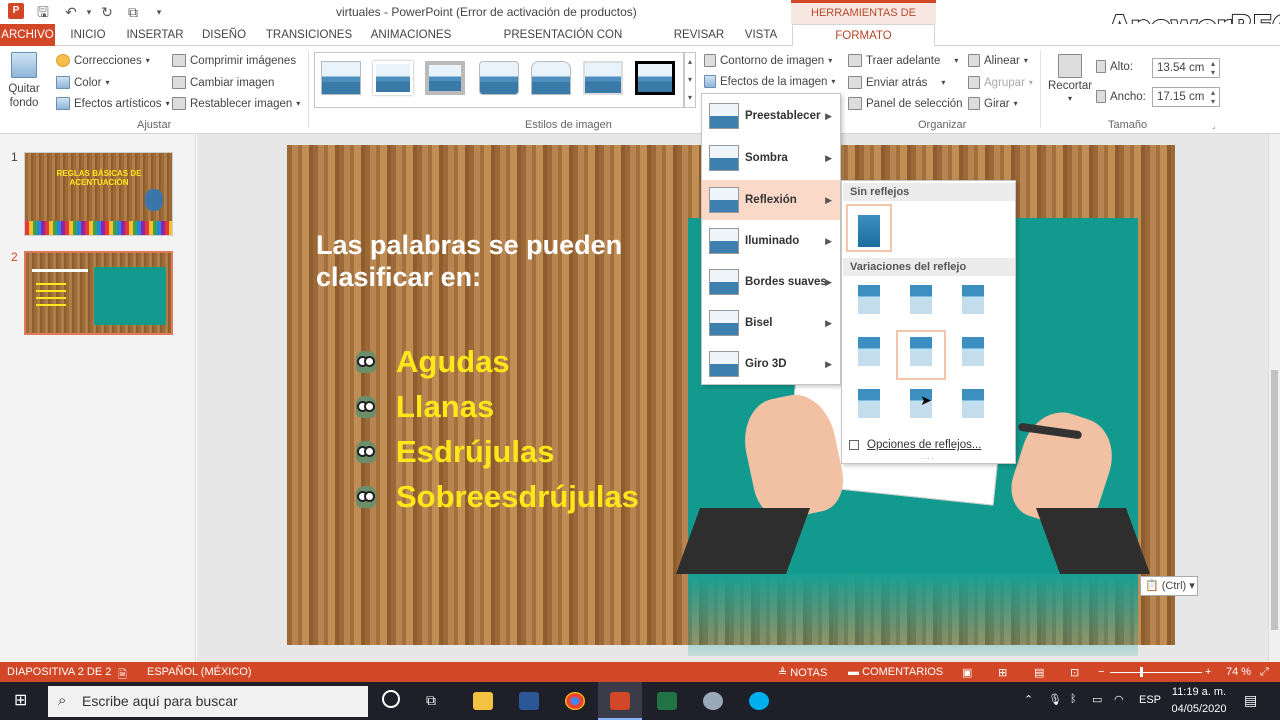  What do you see at coordinates (690, 80) in the screenshot?
I see `gallery-scroll: ▴ ▾ ▾` at bounding box center [690, 80].